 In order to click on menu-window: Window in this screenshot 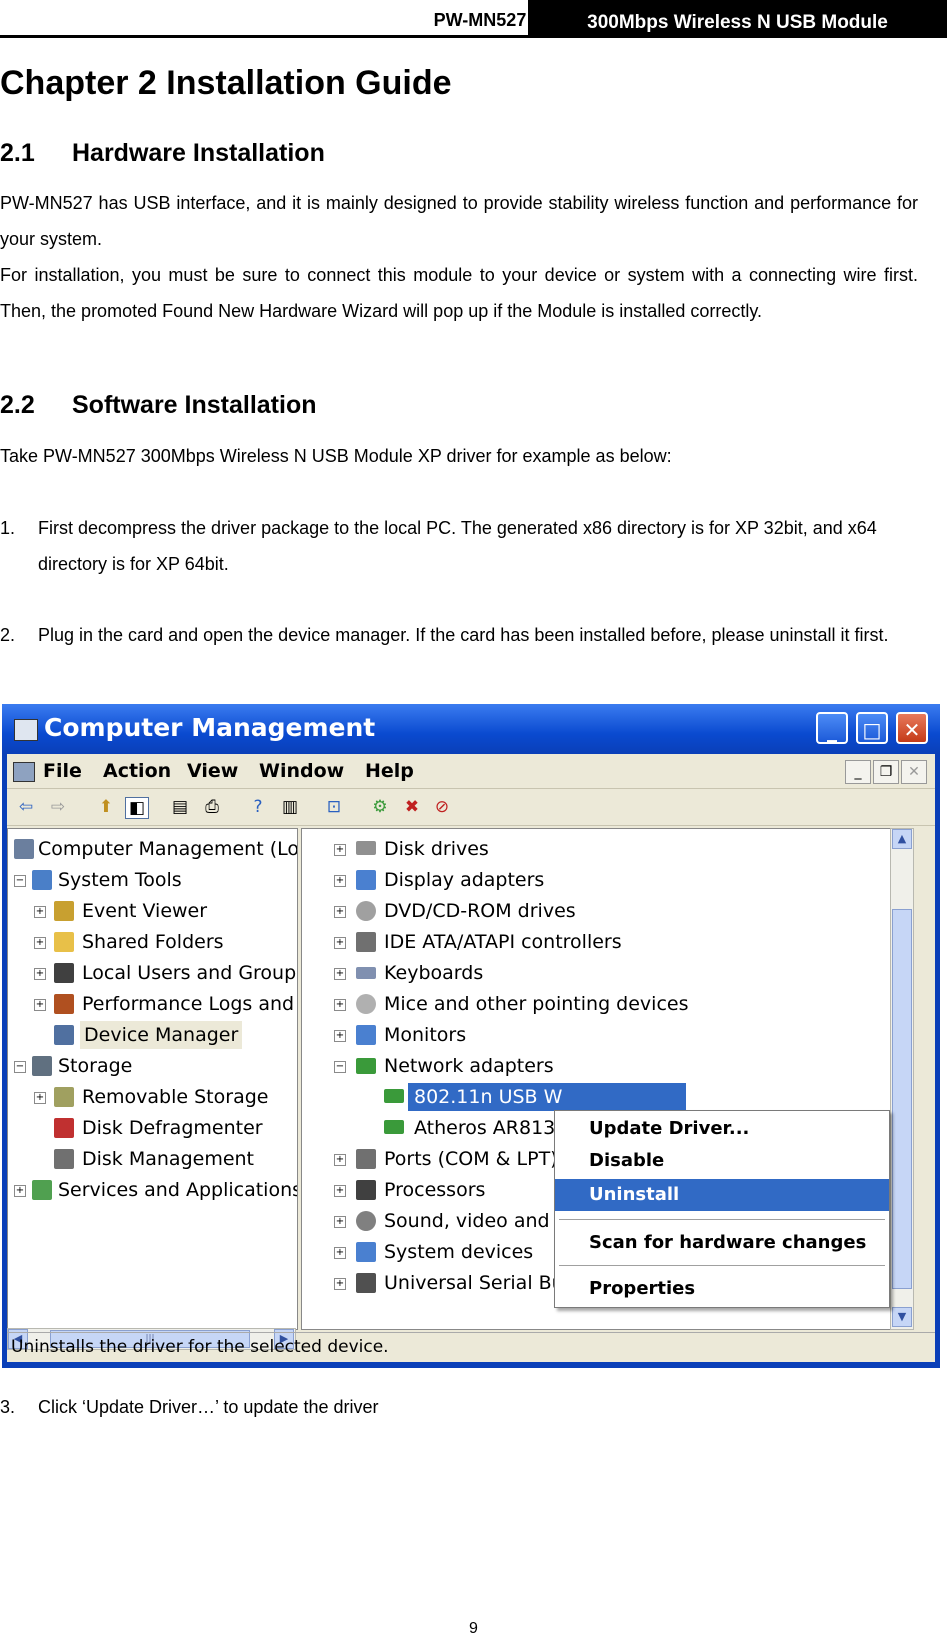, I will do `click(301, 771)`.